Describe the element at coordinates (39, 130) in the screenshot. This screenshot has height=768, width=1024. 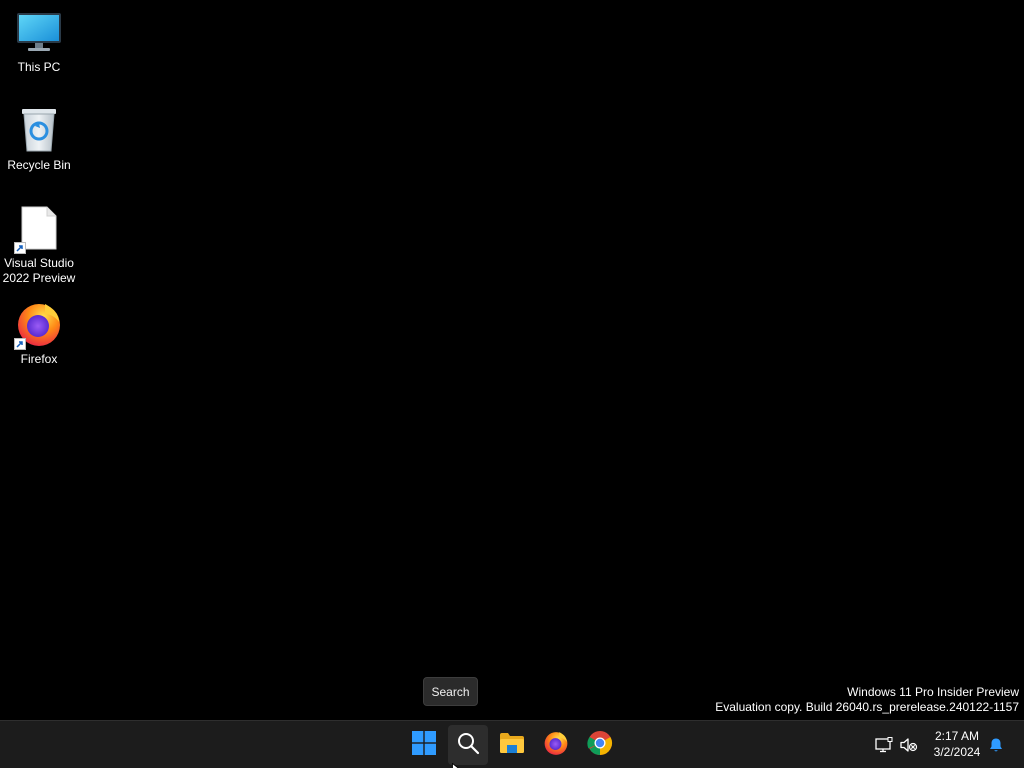
I see `recycle-bin-icon` at that location.